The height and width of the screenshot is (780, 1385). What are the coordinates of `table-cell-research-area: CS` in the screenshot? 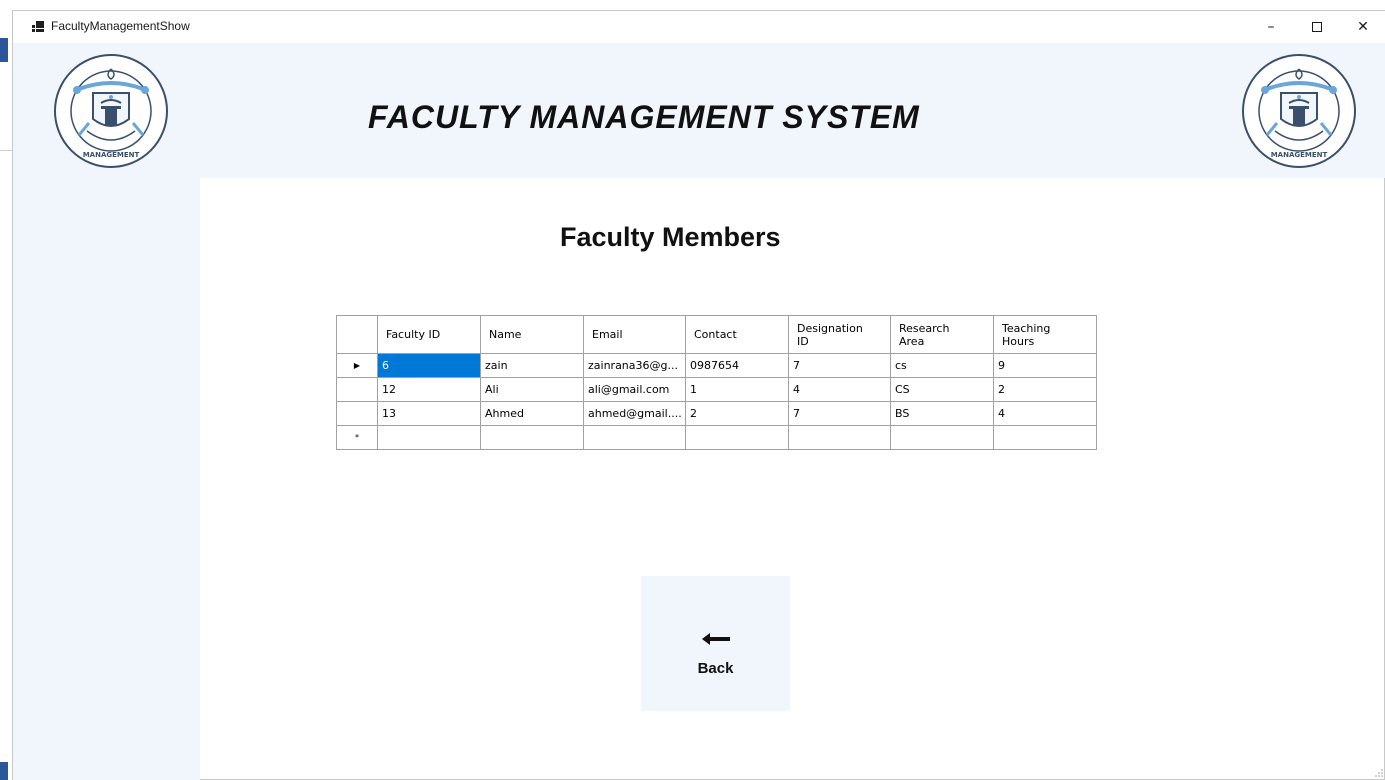 It's located at (942, 389).